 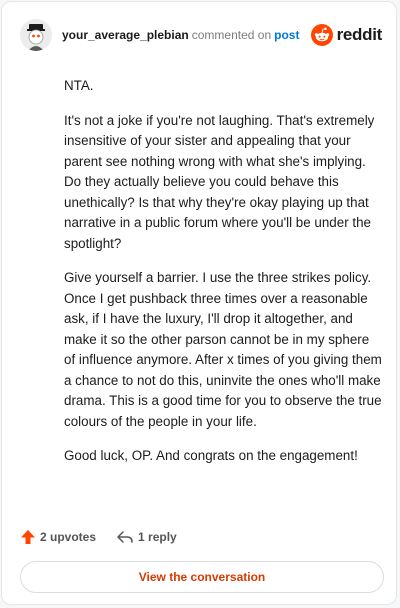 What do you see at coordinates (98, 537) in the screenshot?
I see `comment-actions: 2 upvotes 1 reply` at bounding box center [98, 537].